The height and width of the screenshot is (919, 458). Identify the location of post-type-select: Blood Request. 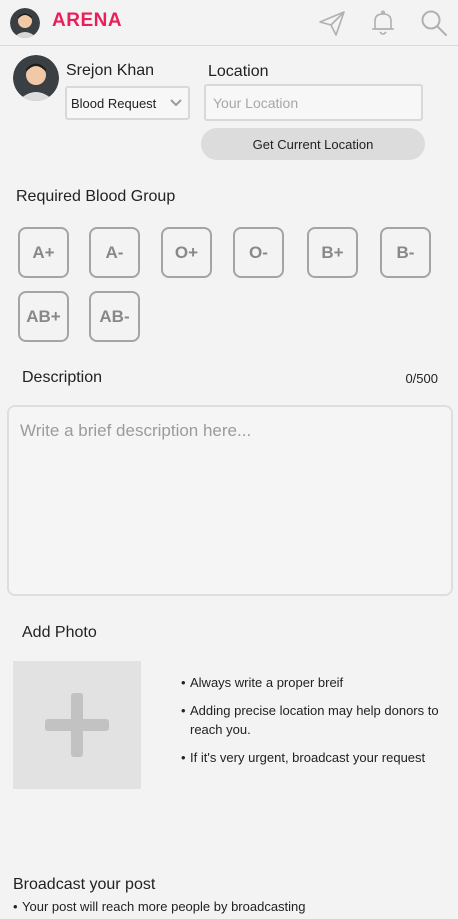
(127, 103).